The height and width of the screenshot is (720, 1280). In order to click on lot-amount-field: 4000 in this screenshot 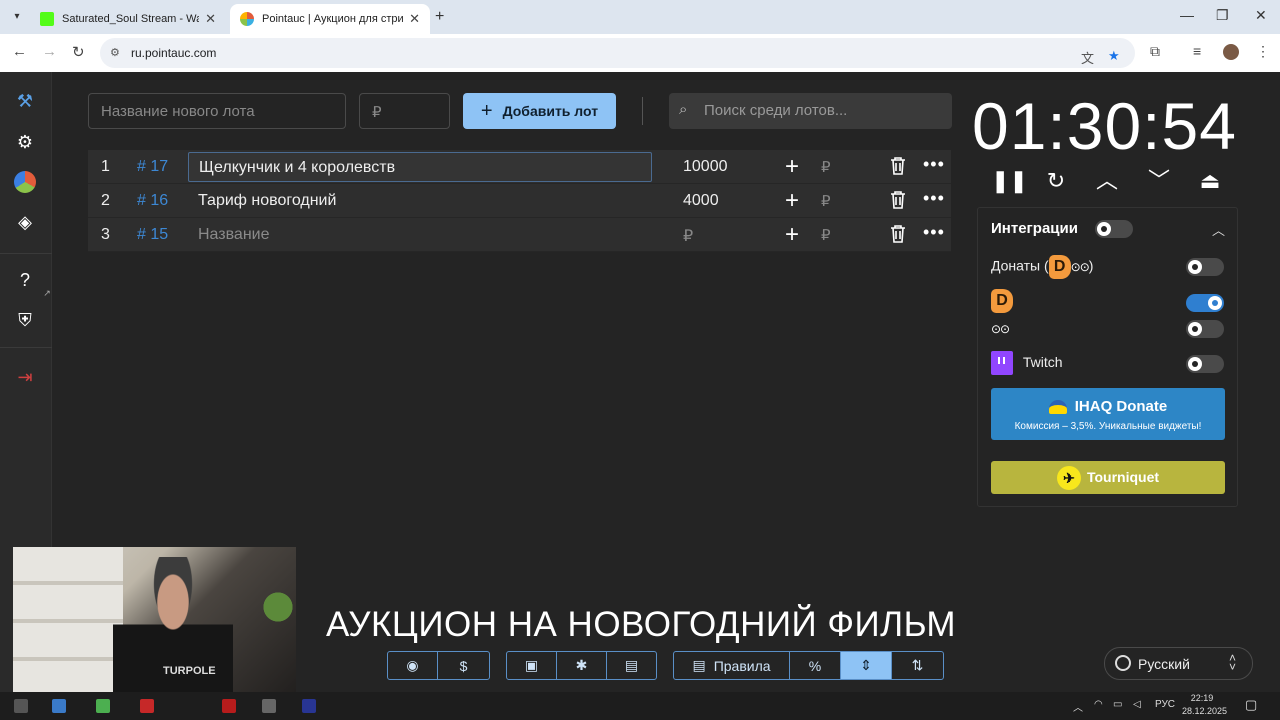, I will do `click(701, 201)`.